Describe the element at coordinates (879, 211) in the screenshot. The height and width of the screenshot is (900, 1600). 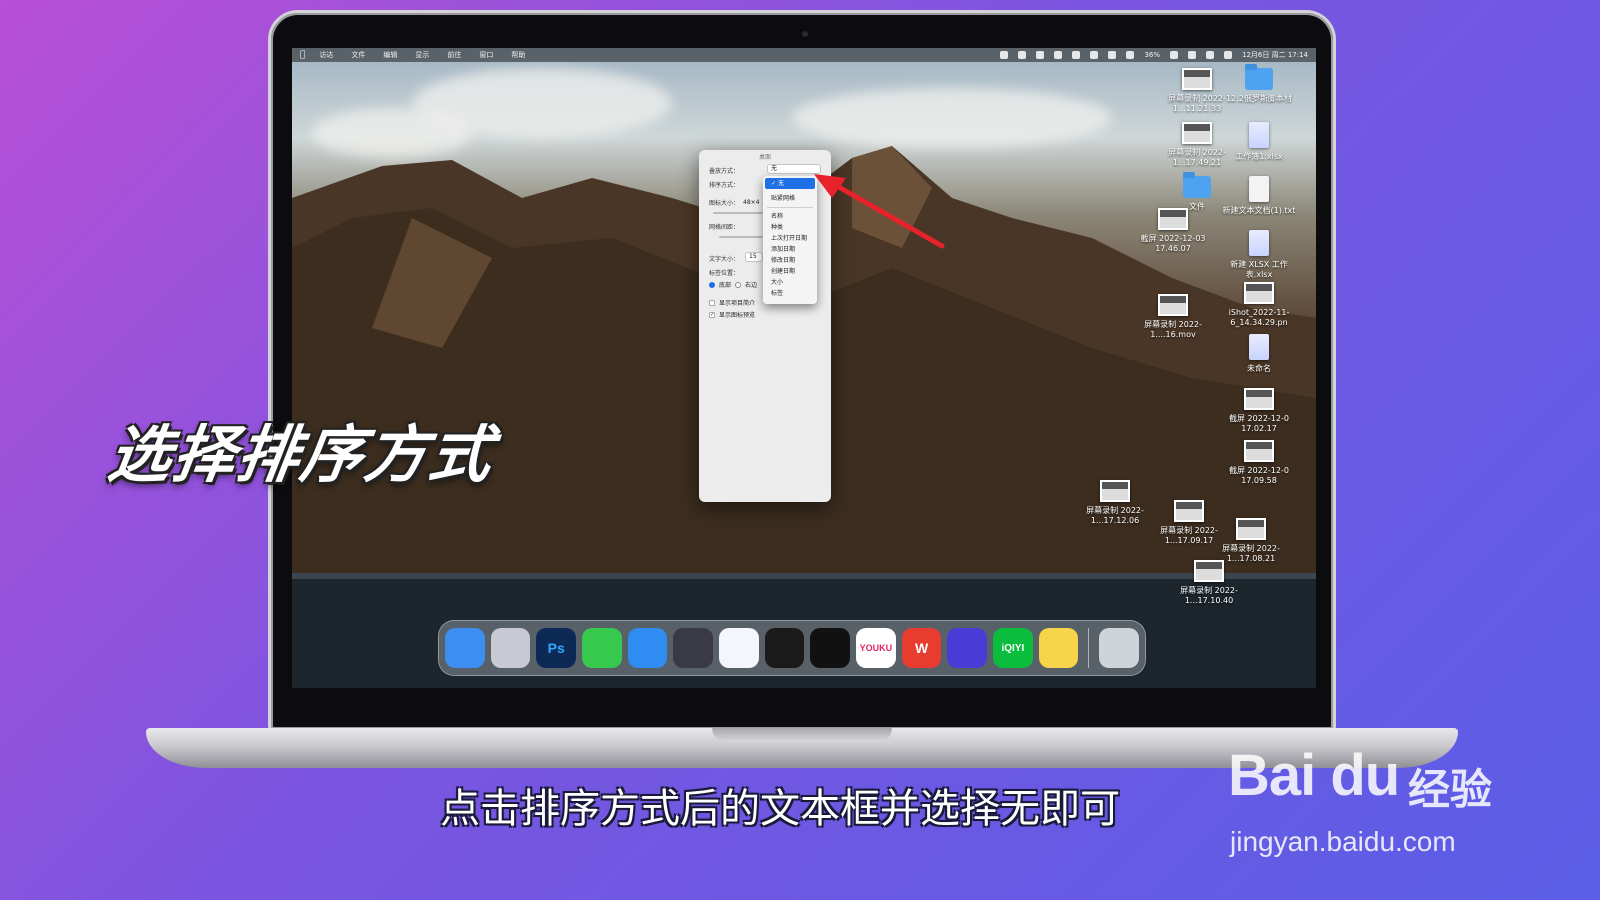
I see `red-arrow-annotation` at that location.